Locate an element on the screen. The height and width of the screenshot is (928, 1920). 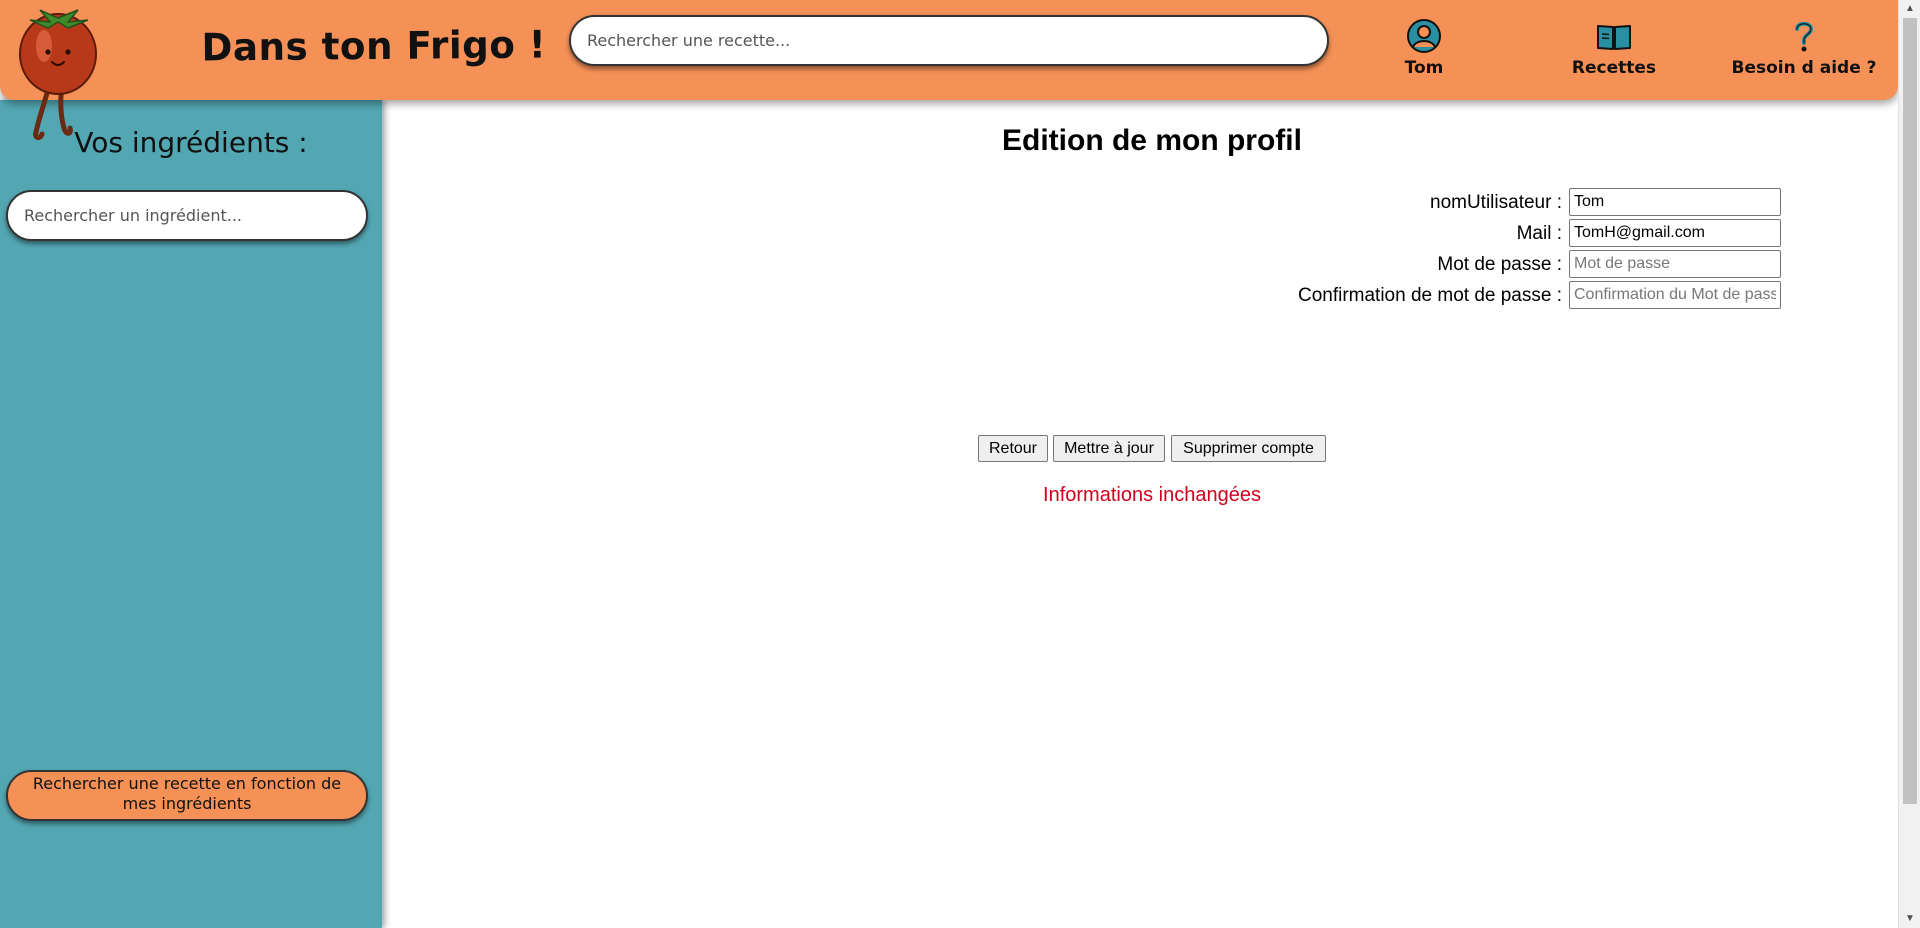
nav-recipes-label: Recettes is located at coordinates (1614, 68).